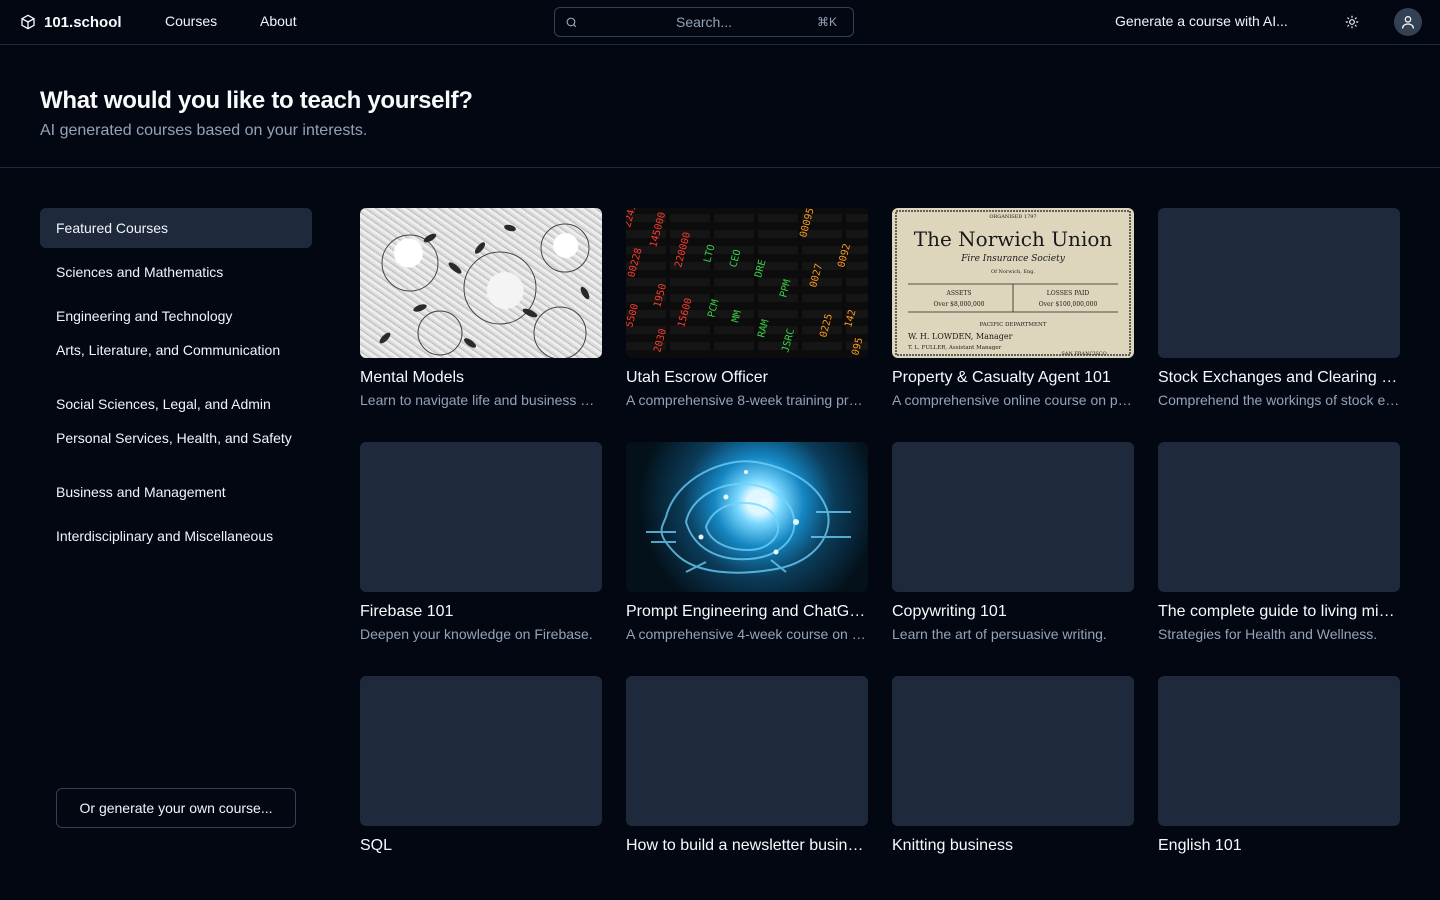 This screenshot has height=900, width=1440. Describe the element at coordinates (713, 308) in the screenshot. I see `svg-text: PCM` at that location.